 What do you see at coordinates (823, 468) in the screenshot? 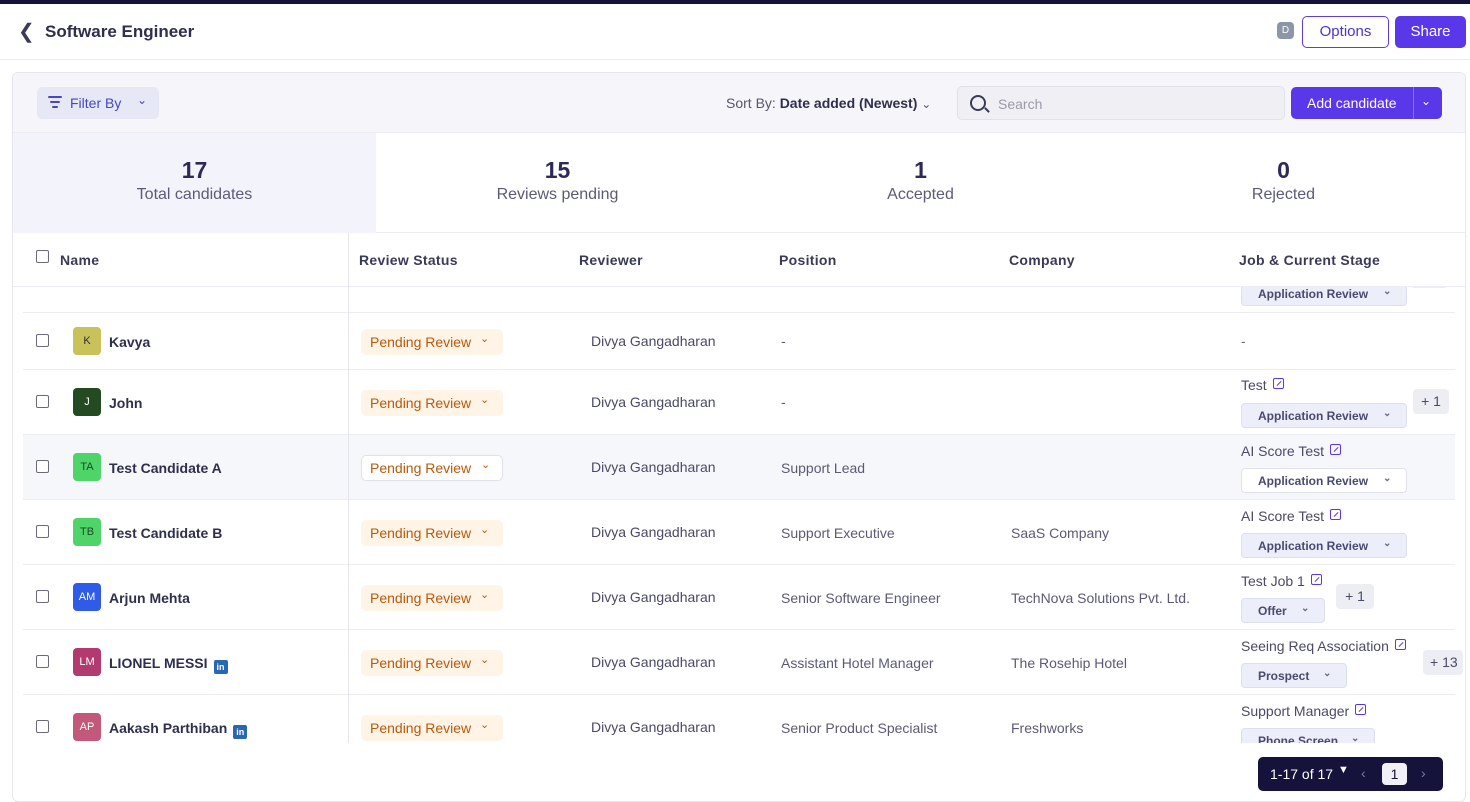
I see `position-text: Support Lead` at bounding box center [823, 468].